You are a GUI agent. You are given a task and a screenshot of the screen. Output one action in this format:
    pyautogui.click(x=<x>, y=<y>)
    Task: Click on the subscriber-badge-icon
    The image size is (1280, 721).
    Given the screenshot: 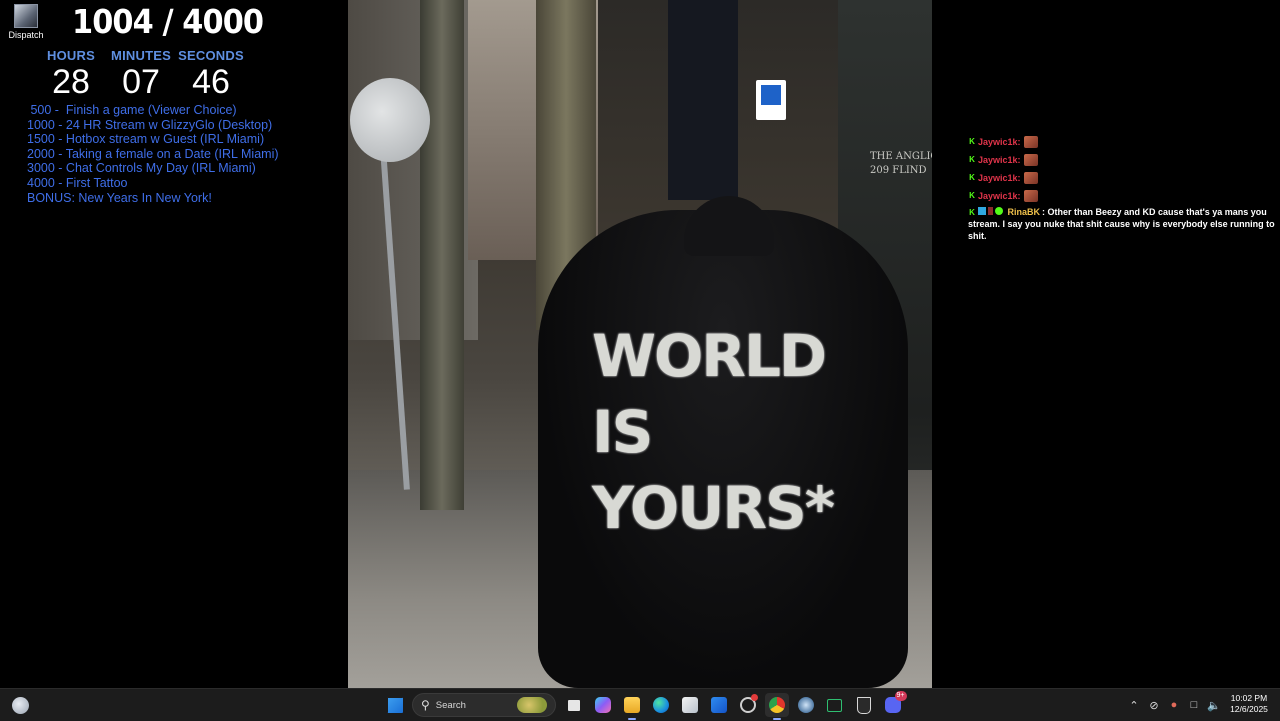 What is the action you would take?
    pyautogui.click(x=982, y=211)
    